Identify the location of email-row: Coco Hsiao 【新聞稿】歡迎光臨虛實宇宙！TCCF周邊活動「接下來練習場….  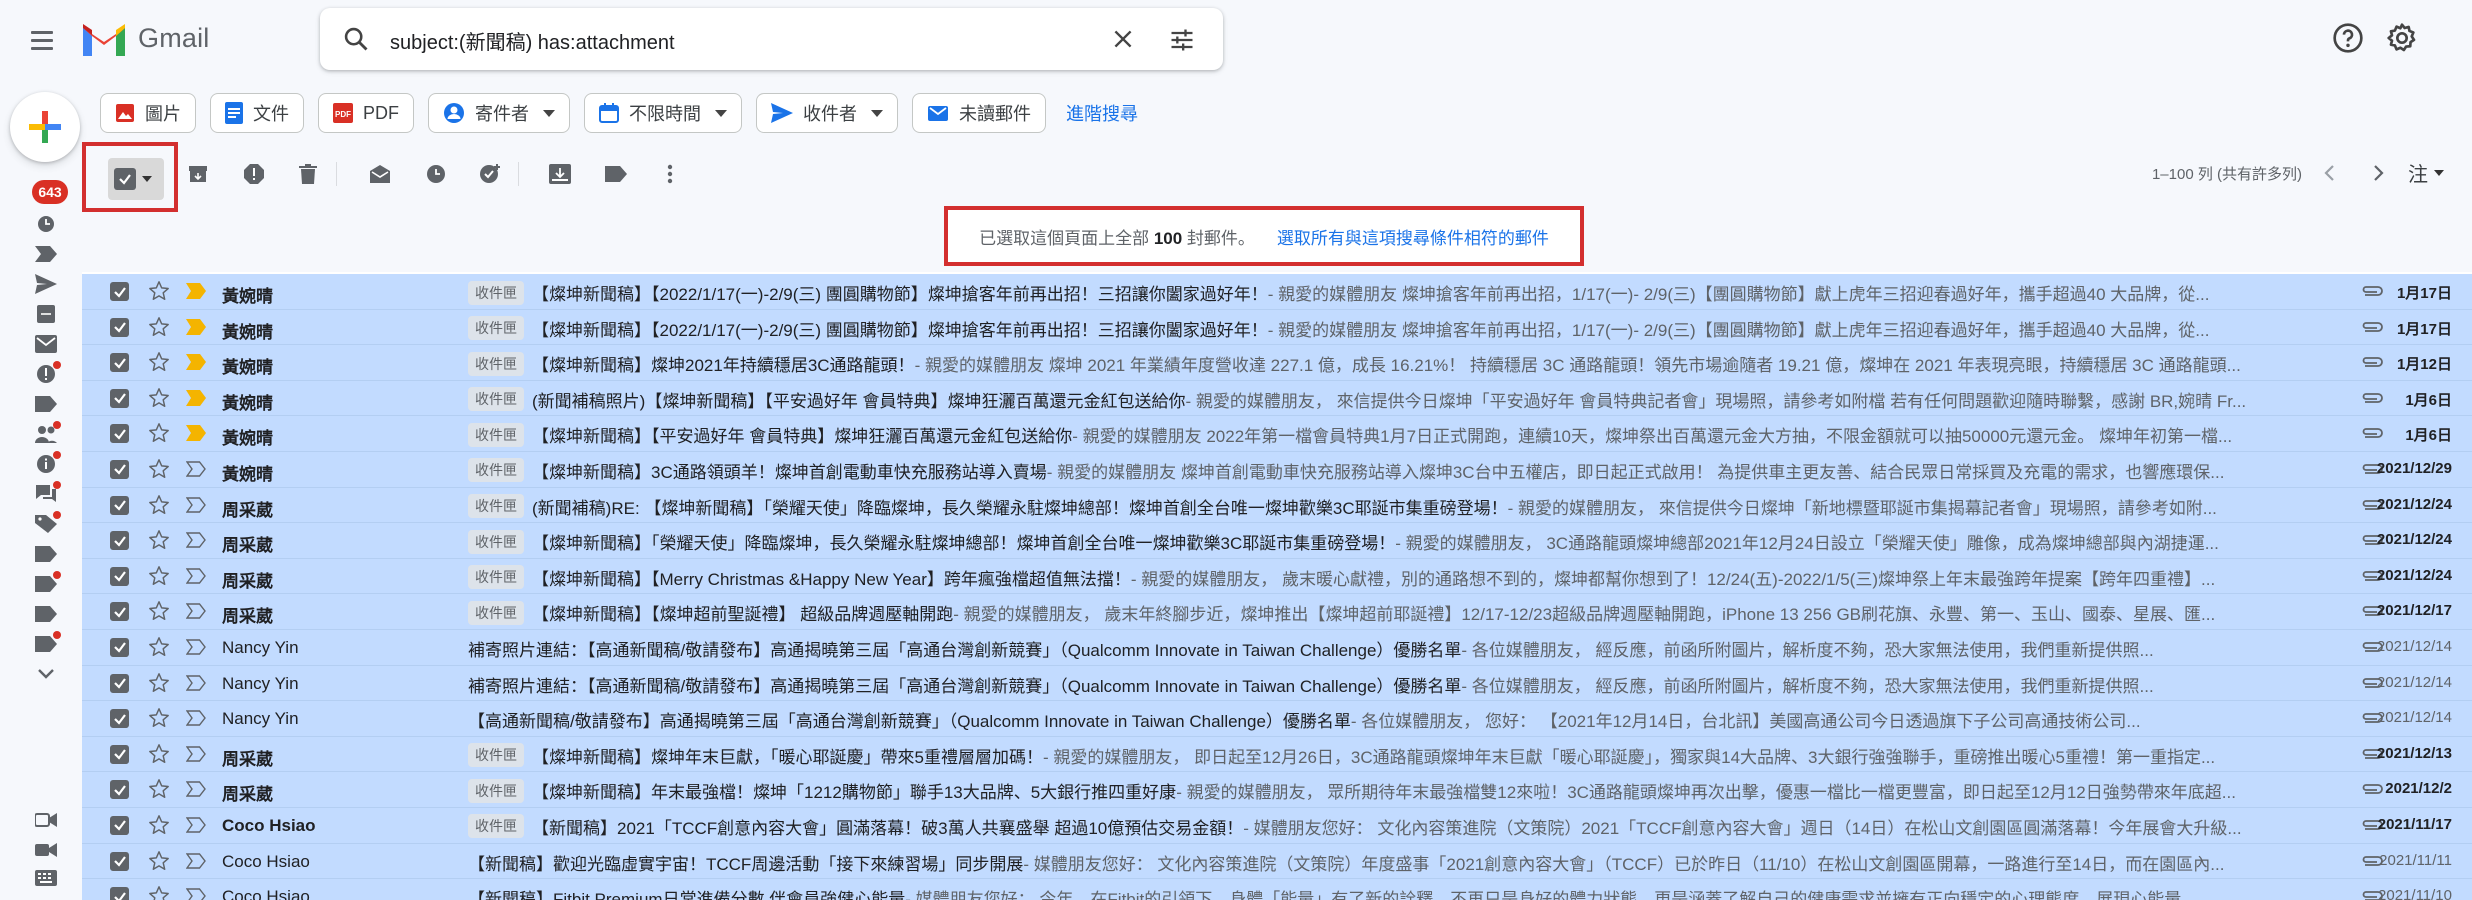
(1277, 861).